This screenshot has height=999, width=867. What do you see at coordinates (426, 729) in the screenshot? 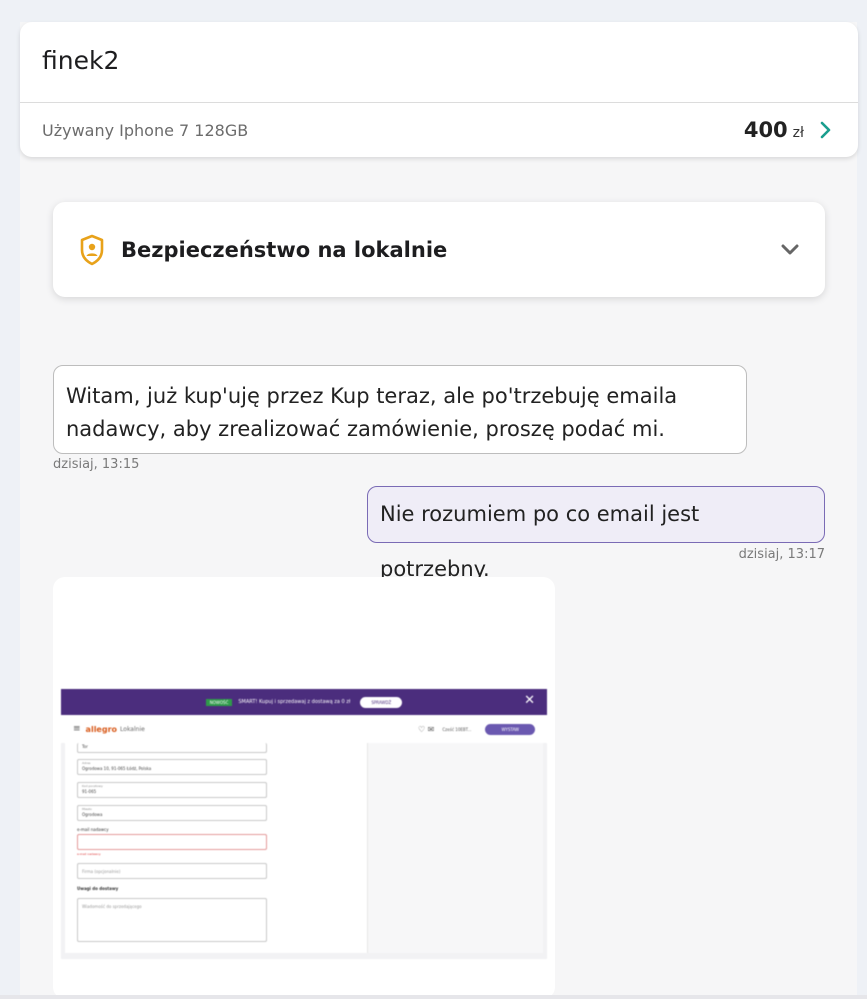
I see `ss-heart-icon: ♡ ✉` at bounding box center [426, 729].